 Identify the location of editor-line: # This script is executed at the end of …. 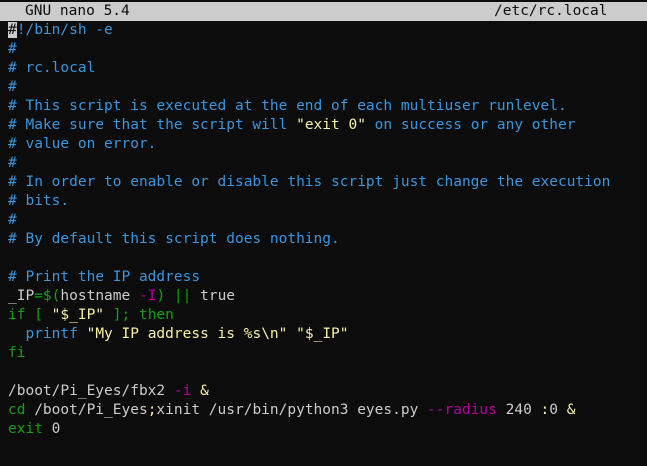
(326, 106).